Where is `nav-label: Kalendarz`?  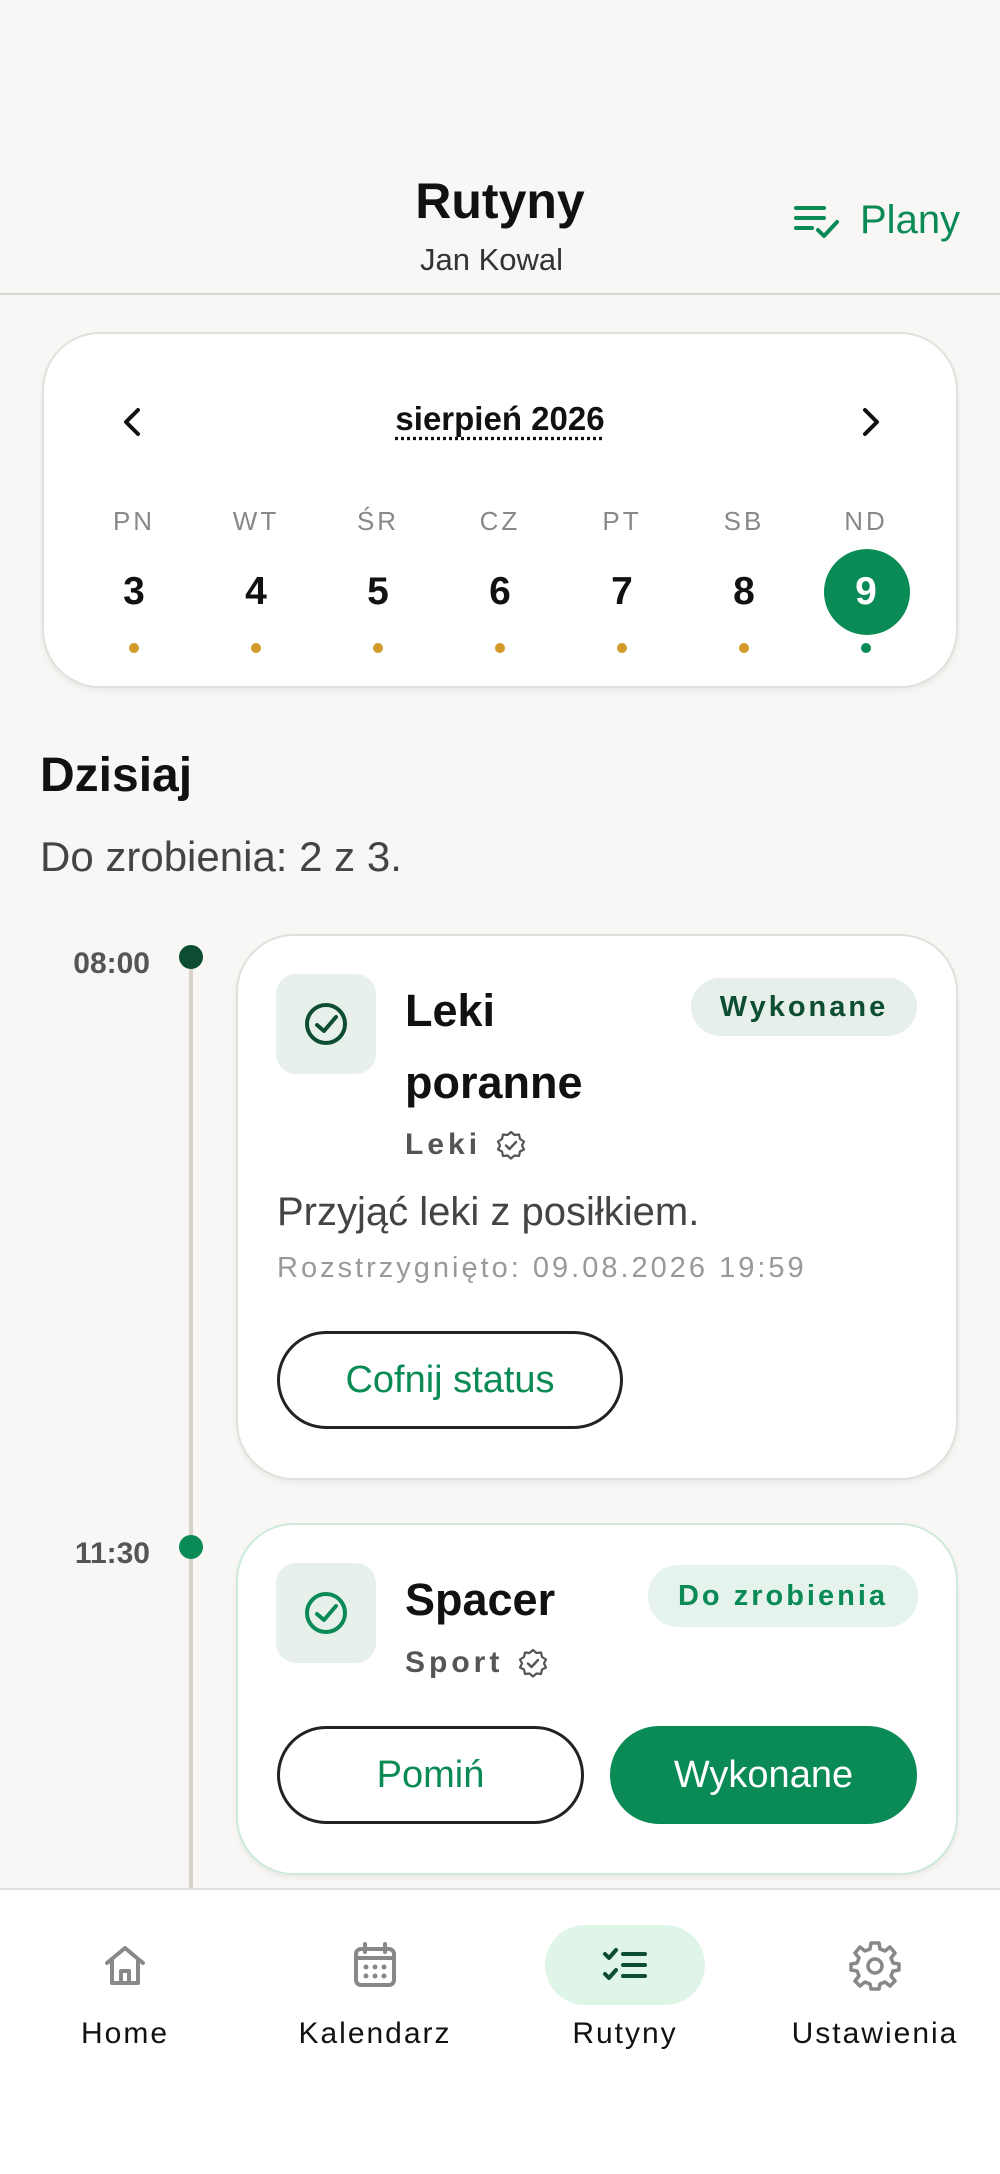 nav-label: Kalendarz is located at coordinates (375, 2033).